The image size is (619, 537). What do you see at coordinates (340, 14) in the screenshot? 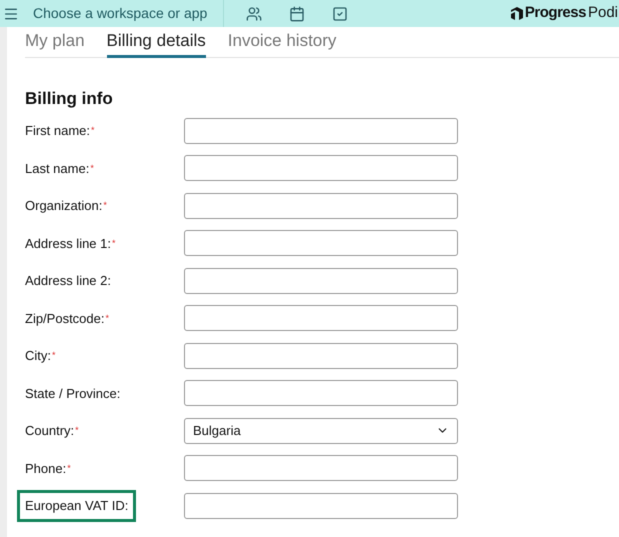
I see `checkbox-icon` at bounding box center [340, 14].